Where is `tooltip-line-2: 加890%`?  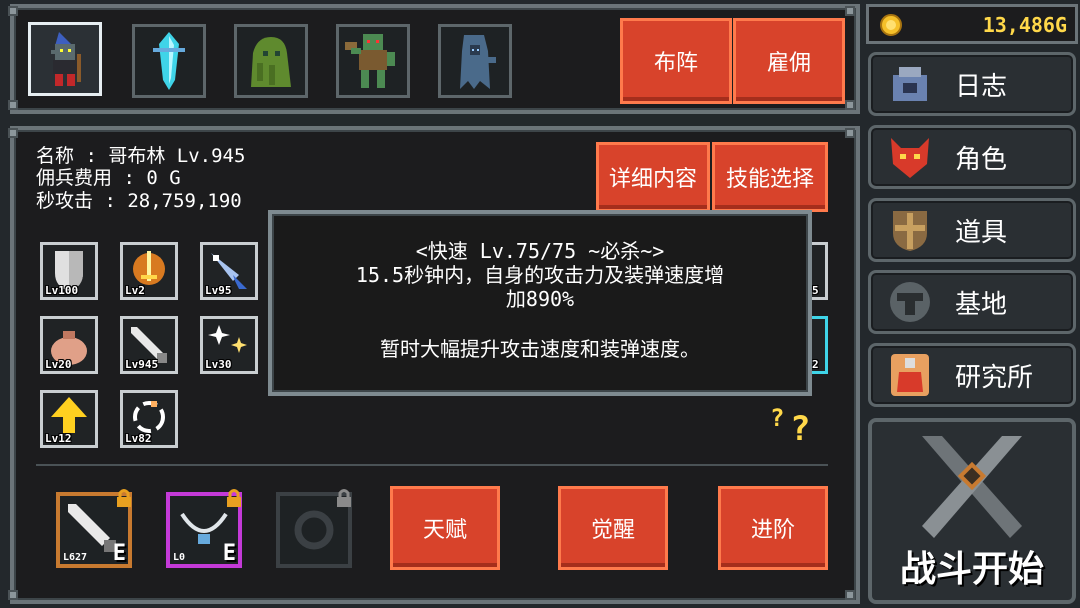 tooltip-line-2: 加890% is located at coordinates (540, 299).